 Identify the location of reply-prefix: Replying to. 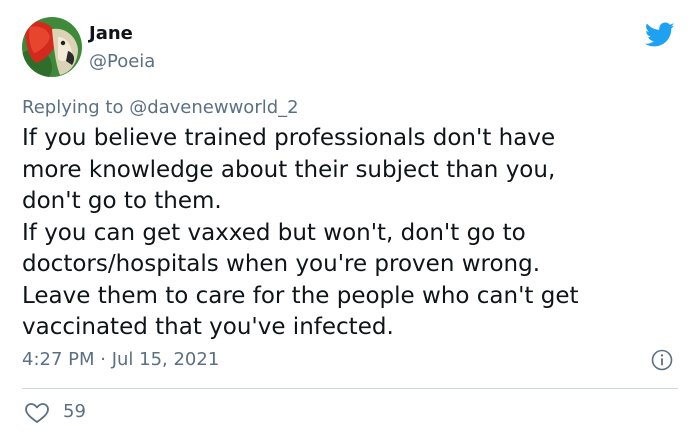
(76, 107).